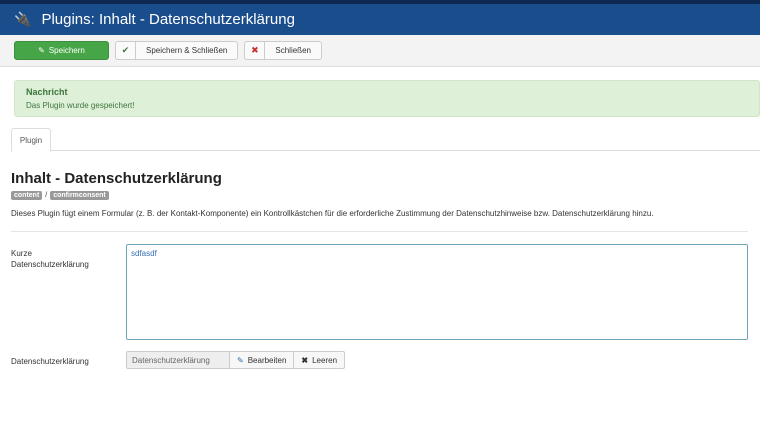 The image size is (760, 441). I want to click on edit-label: Bearbeiten, so click(267, 360).